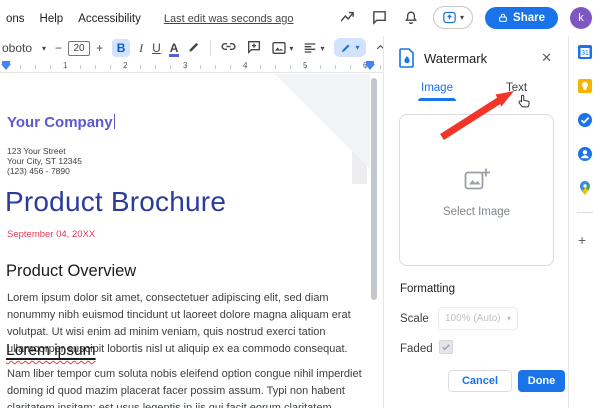 The image size is (600, 408). What do you see at coordinates (546, 58) in the screenshot?
I see `close-panel-button: ✕` at bounding box center [546, 58].